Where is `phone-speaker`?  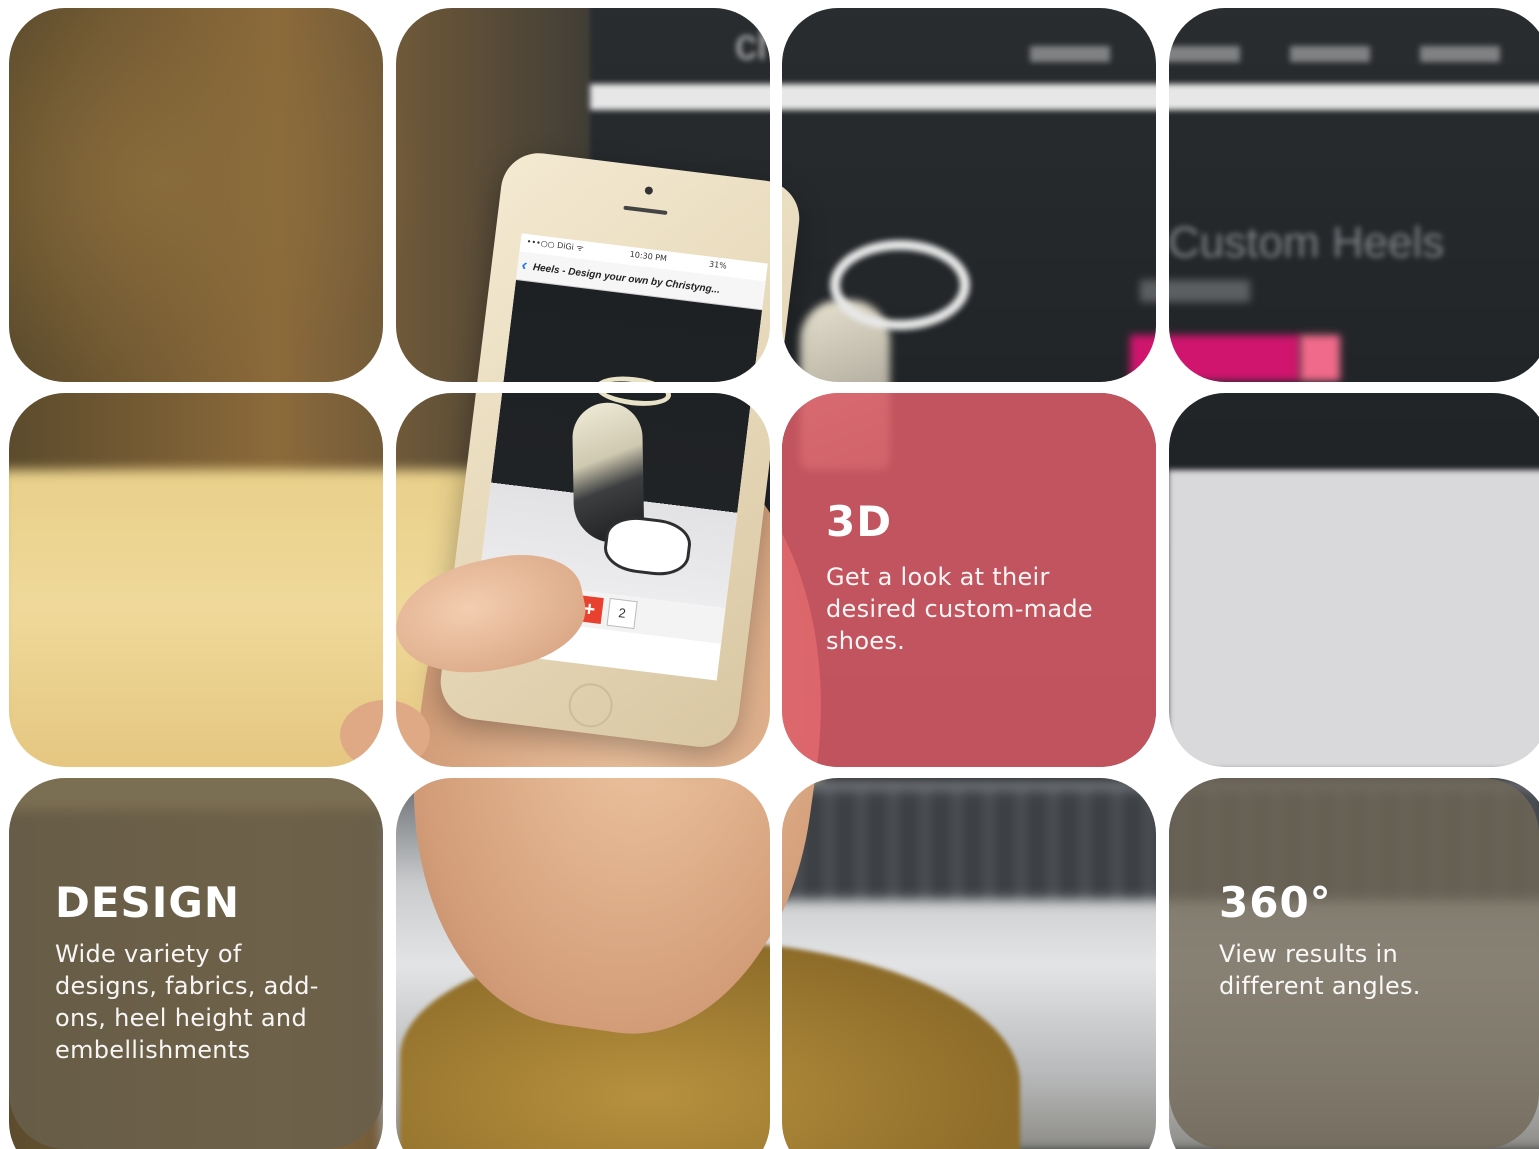 phone-speaker is located at coordinates (645, 210).